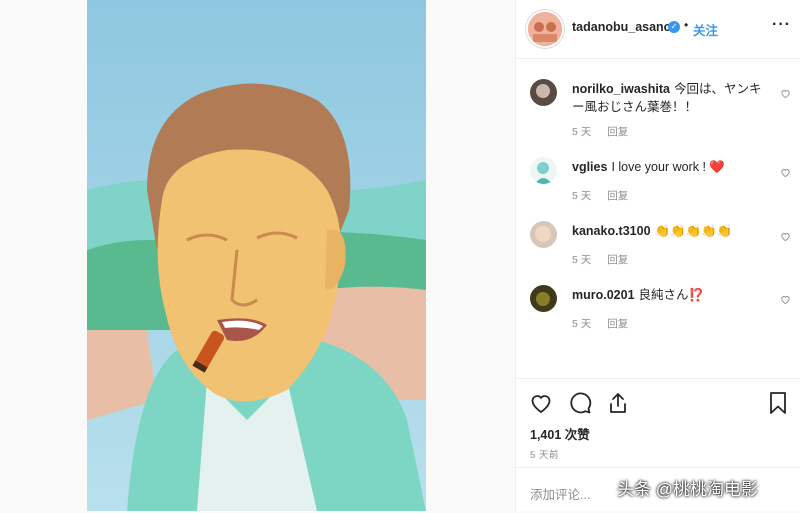 The width and height of the screenshot is (800, 513). I want to click on post-header: tadanobu_asano ✓ • 关注 ···, so click(658, 29).